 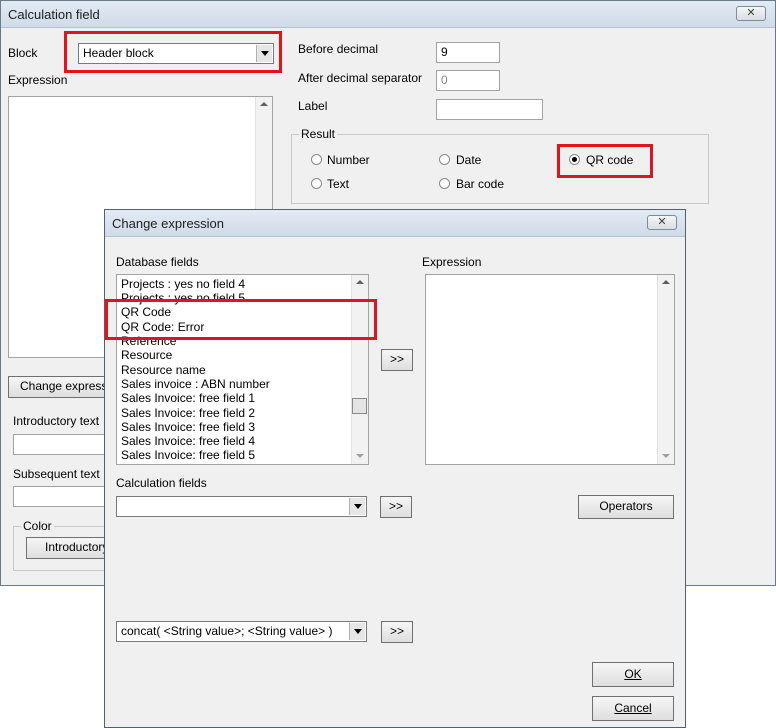 I want to click on function-select: concat( <String value>; <String value> ), so click(x=241, y=631).